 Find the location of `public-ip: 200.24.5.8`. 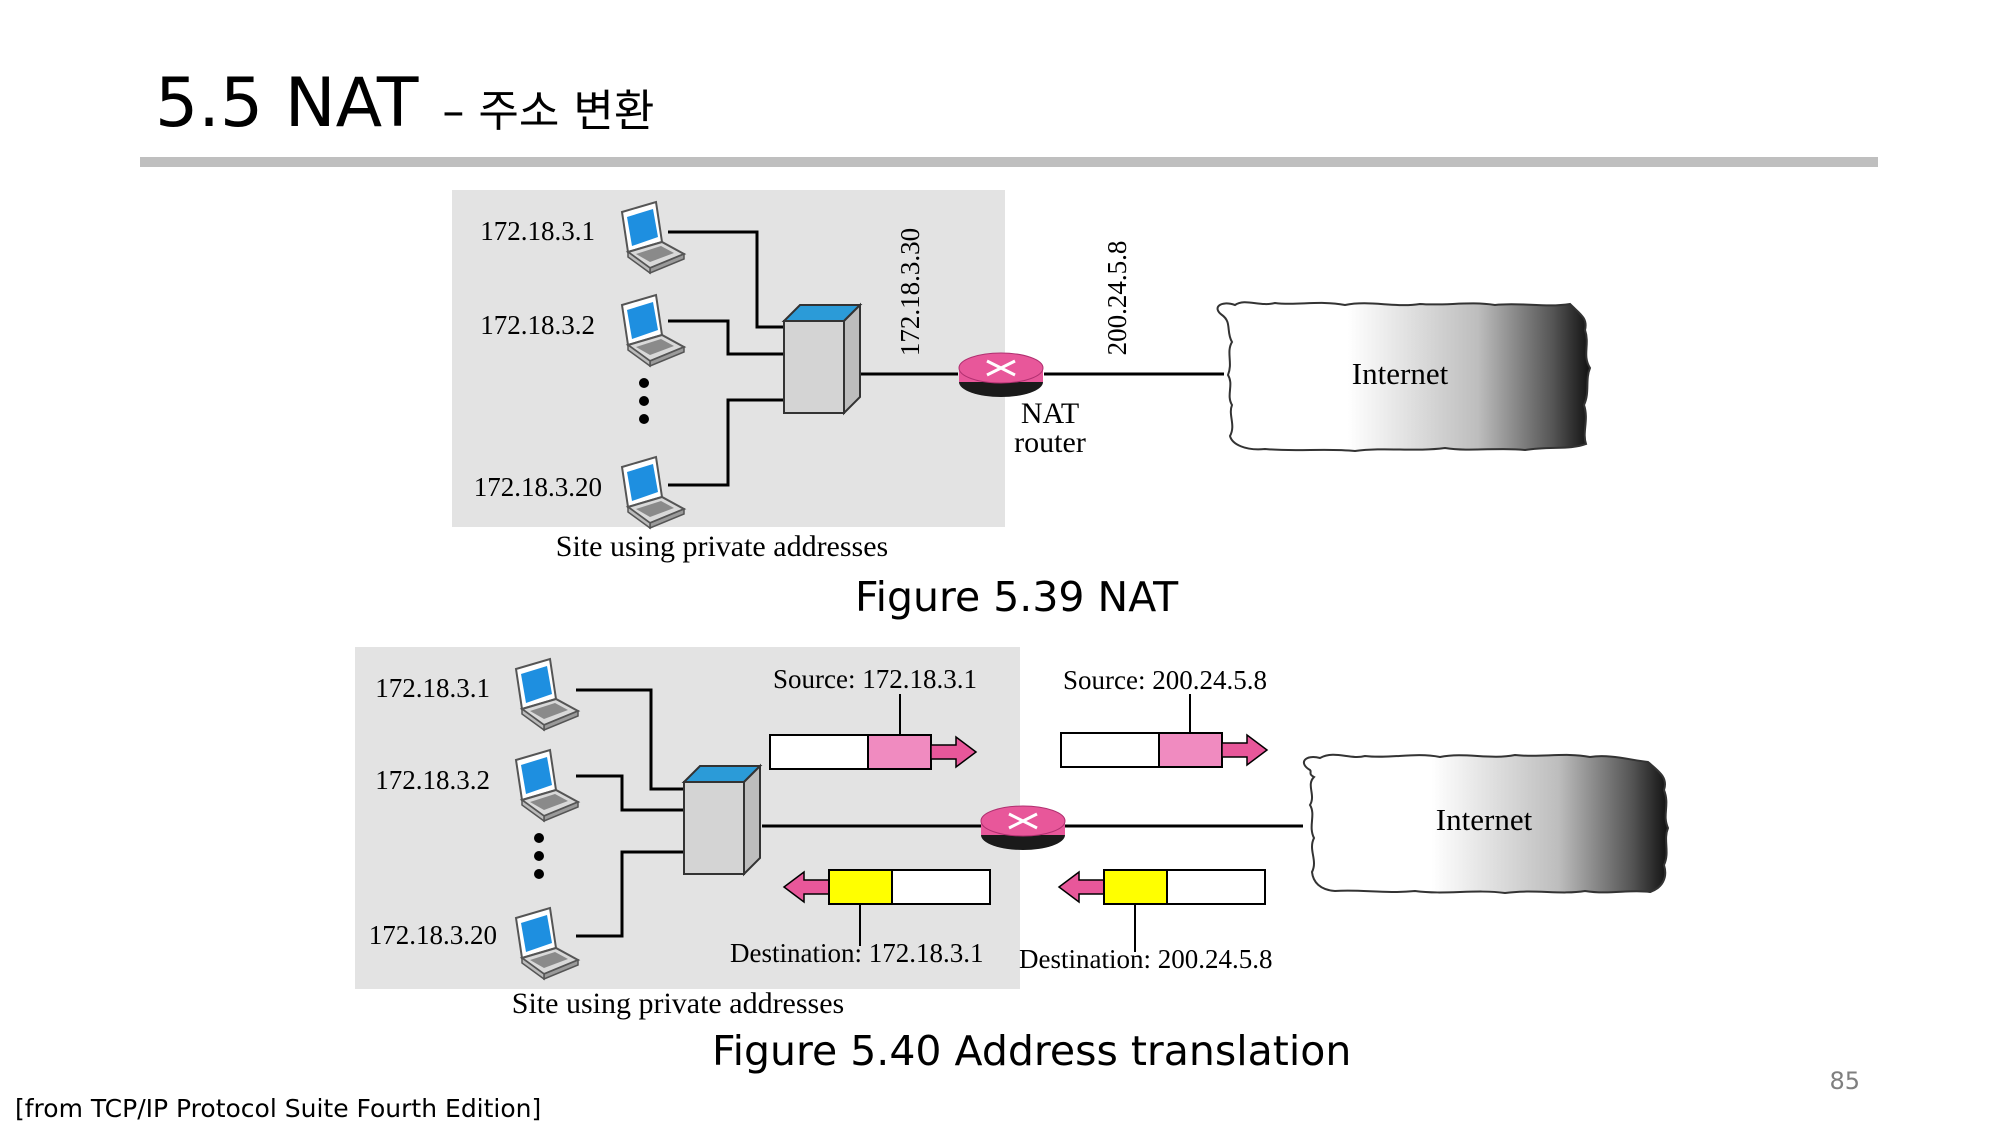

public-ip: 200.24.5.8 is located at coordinates (1117, 298).